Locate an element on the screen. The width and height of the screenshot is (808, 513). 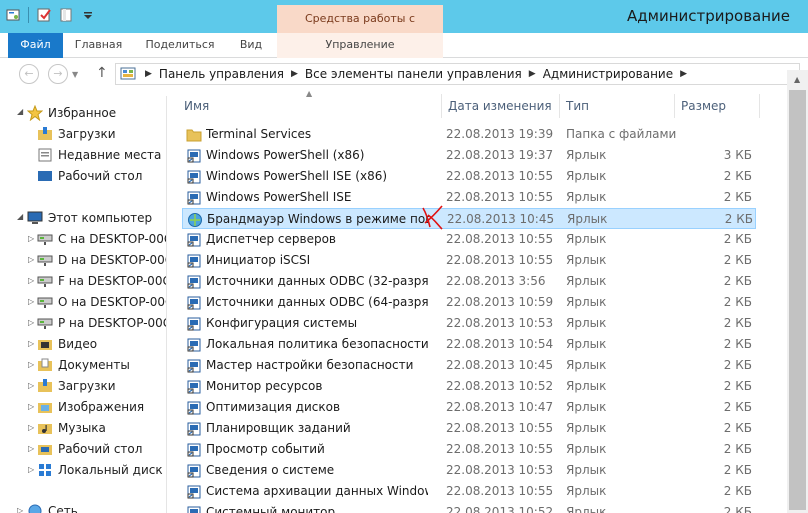
scrollbar-thumb is located at coordinates (797, 300).